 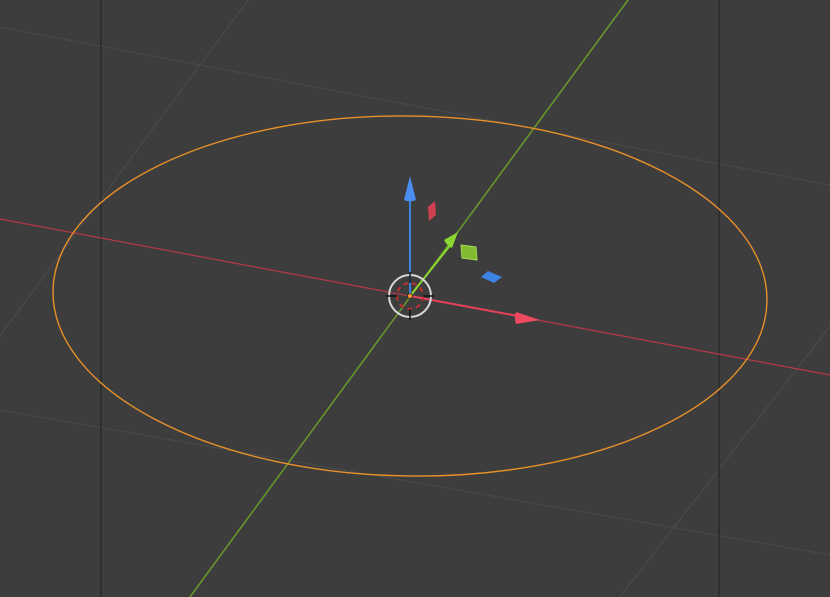 I want to click on z-arrow-icon, so click(x=410, y=189).